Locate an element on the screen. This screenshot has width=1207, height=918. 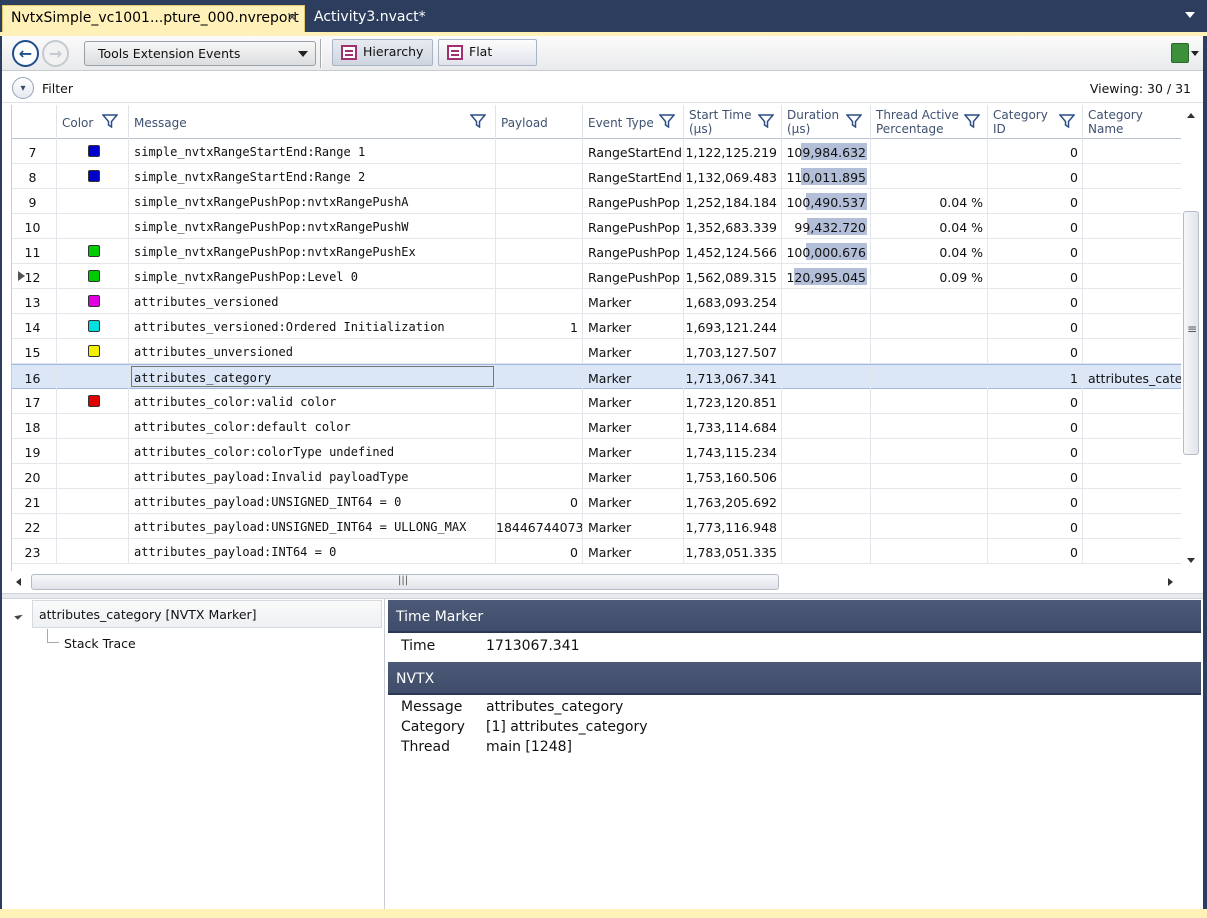
grid-vertical-scrollbar is located at coordinates (1191, 338).